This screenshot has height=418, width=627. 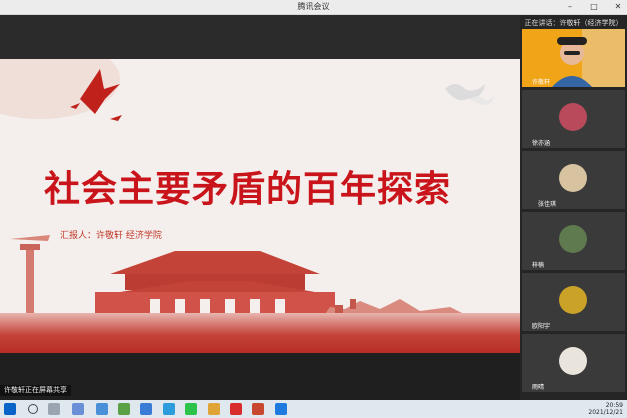 What do you see at coordinates (35, 390) in the screenshot?
I see `screen-share-notice: 许敬轩正在屏幕共享` at bounding box center [35, 390].